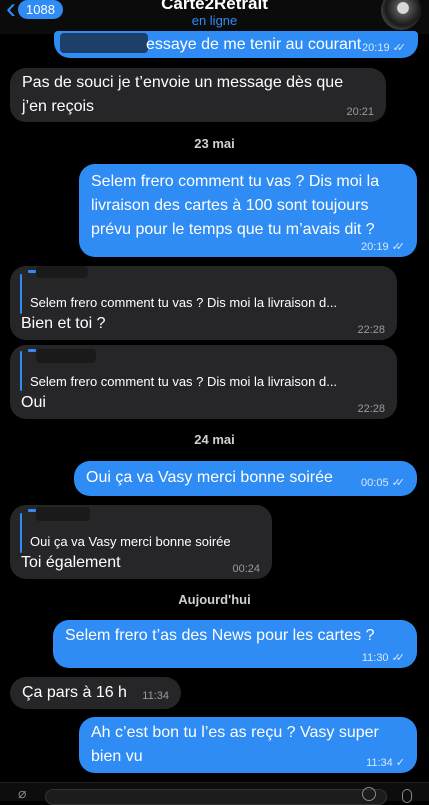 The image size is (429, 805). I want to click on message-text: essaye de me tenir au courant, so click(254, 44).